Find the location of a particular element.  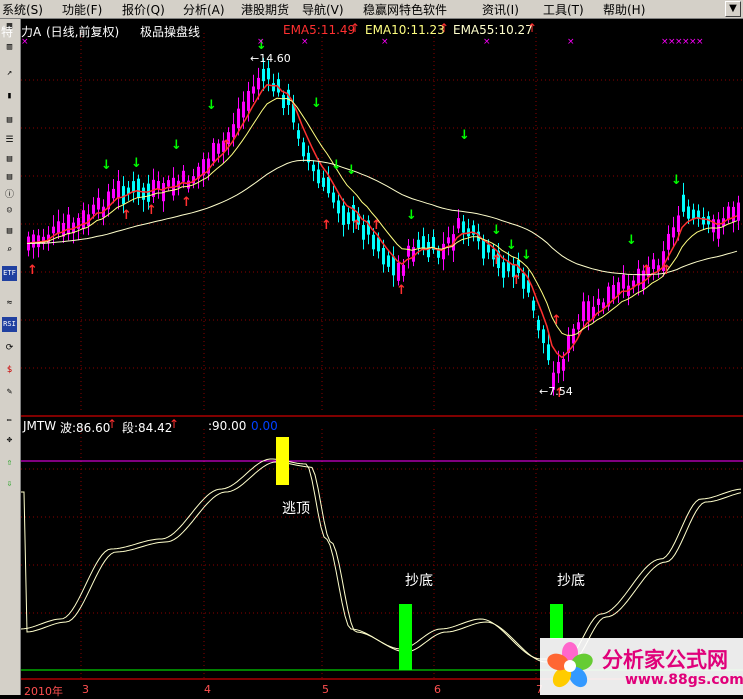

menu-help: 帮助(H) is located at coordinates (624, 9).